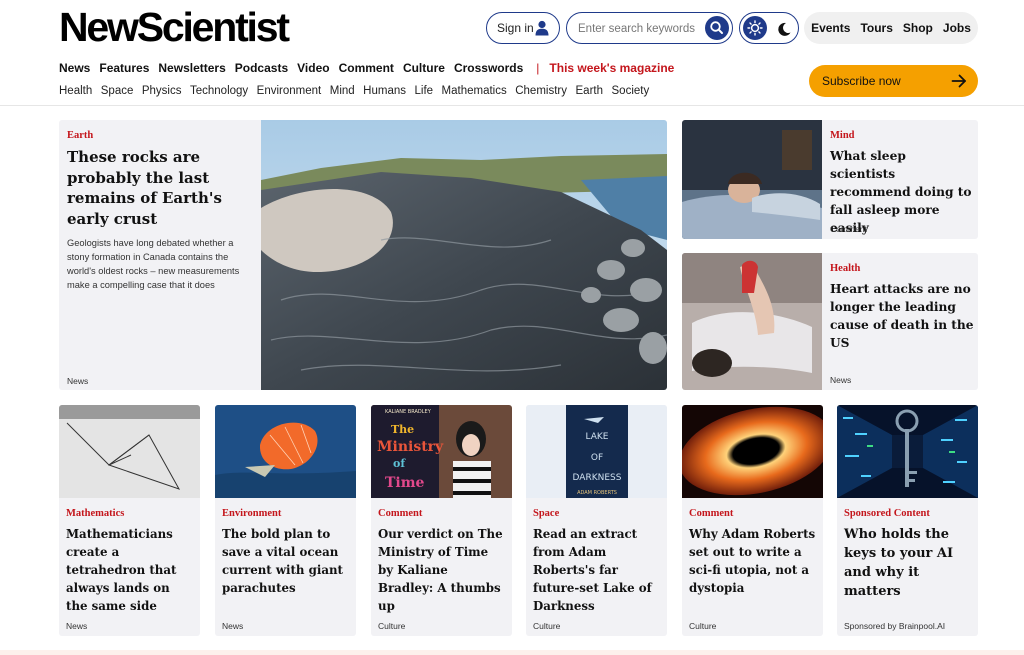  I want to click on nav-this-weeks-magazine: This week's magazine, so click(611, 68).